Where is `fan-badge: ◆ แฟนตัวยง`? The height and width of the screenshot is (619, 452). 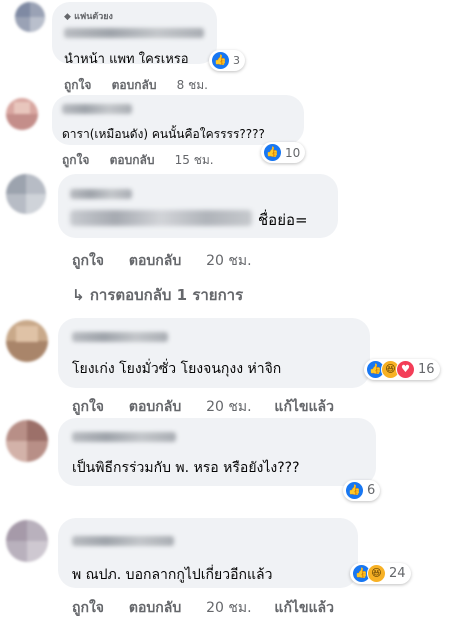
fan-badge: ◆ แฟนตัวยง is located at coordinates (88, 17).